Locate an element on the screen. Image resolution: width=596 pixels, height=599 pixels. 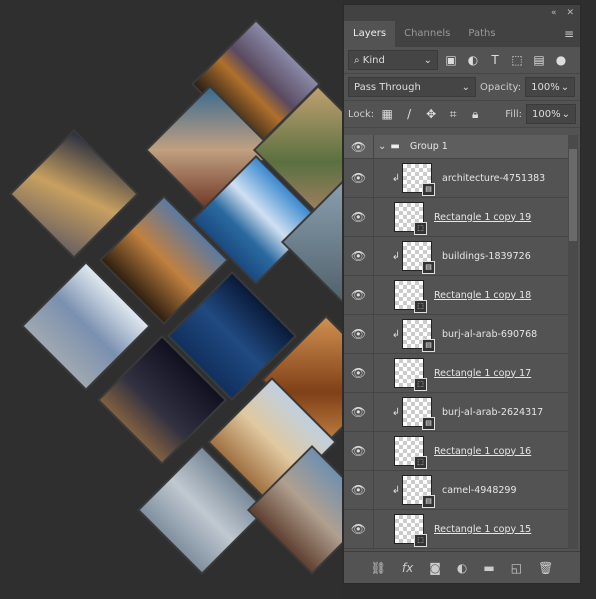
filter-toggle: ● is located at coordinates (561, 60).